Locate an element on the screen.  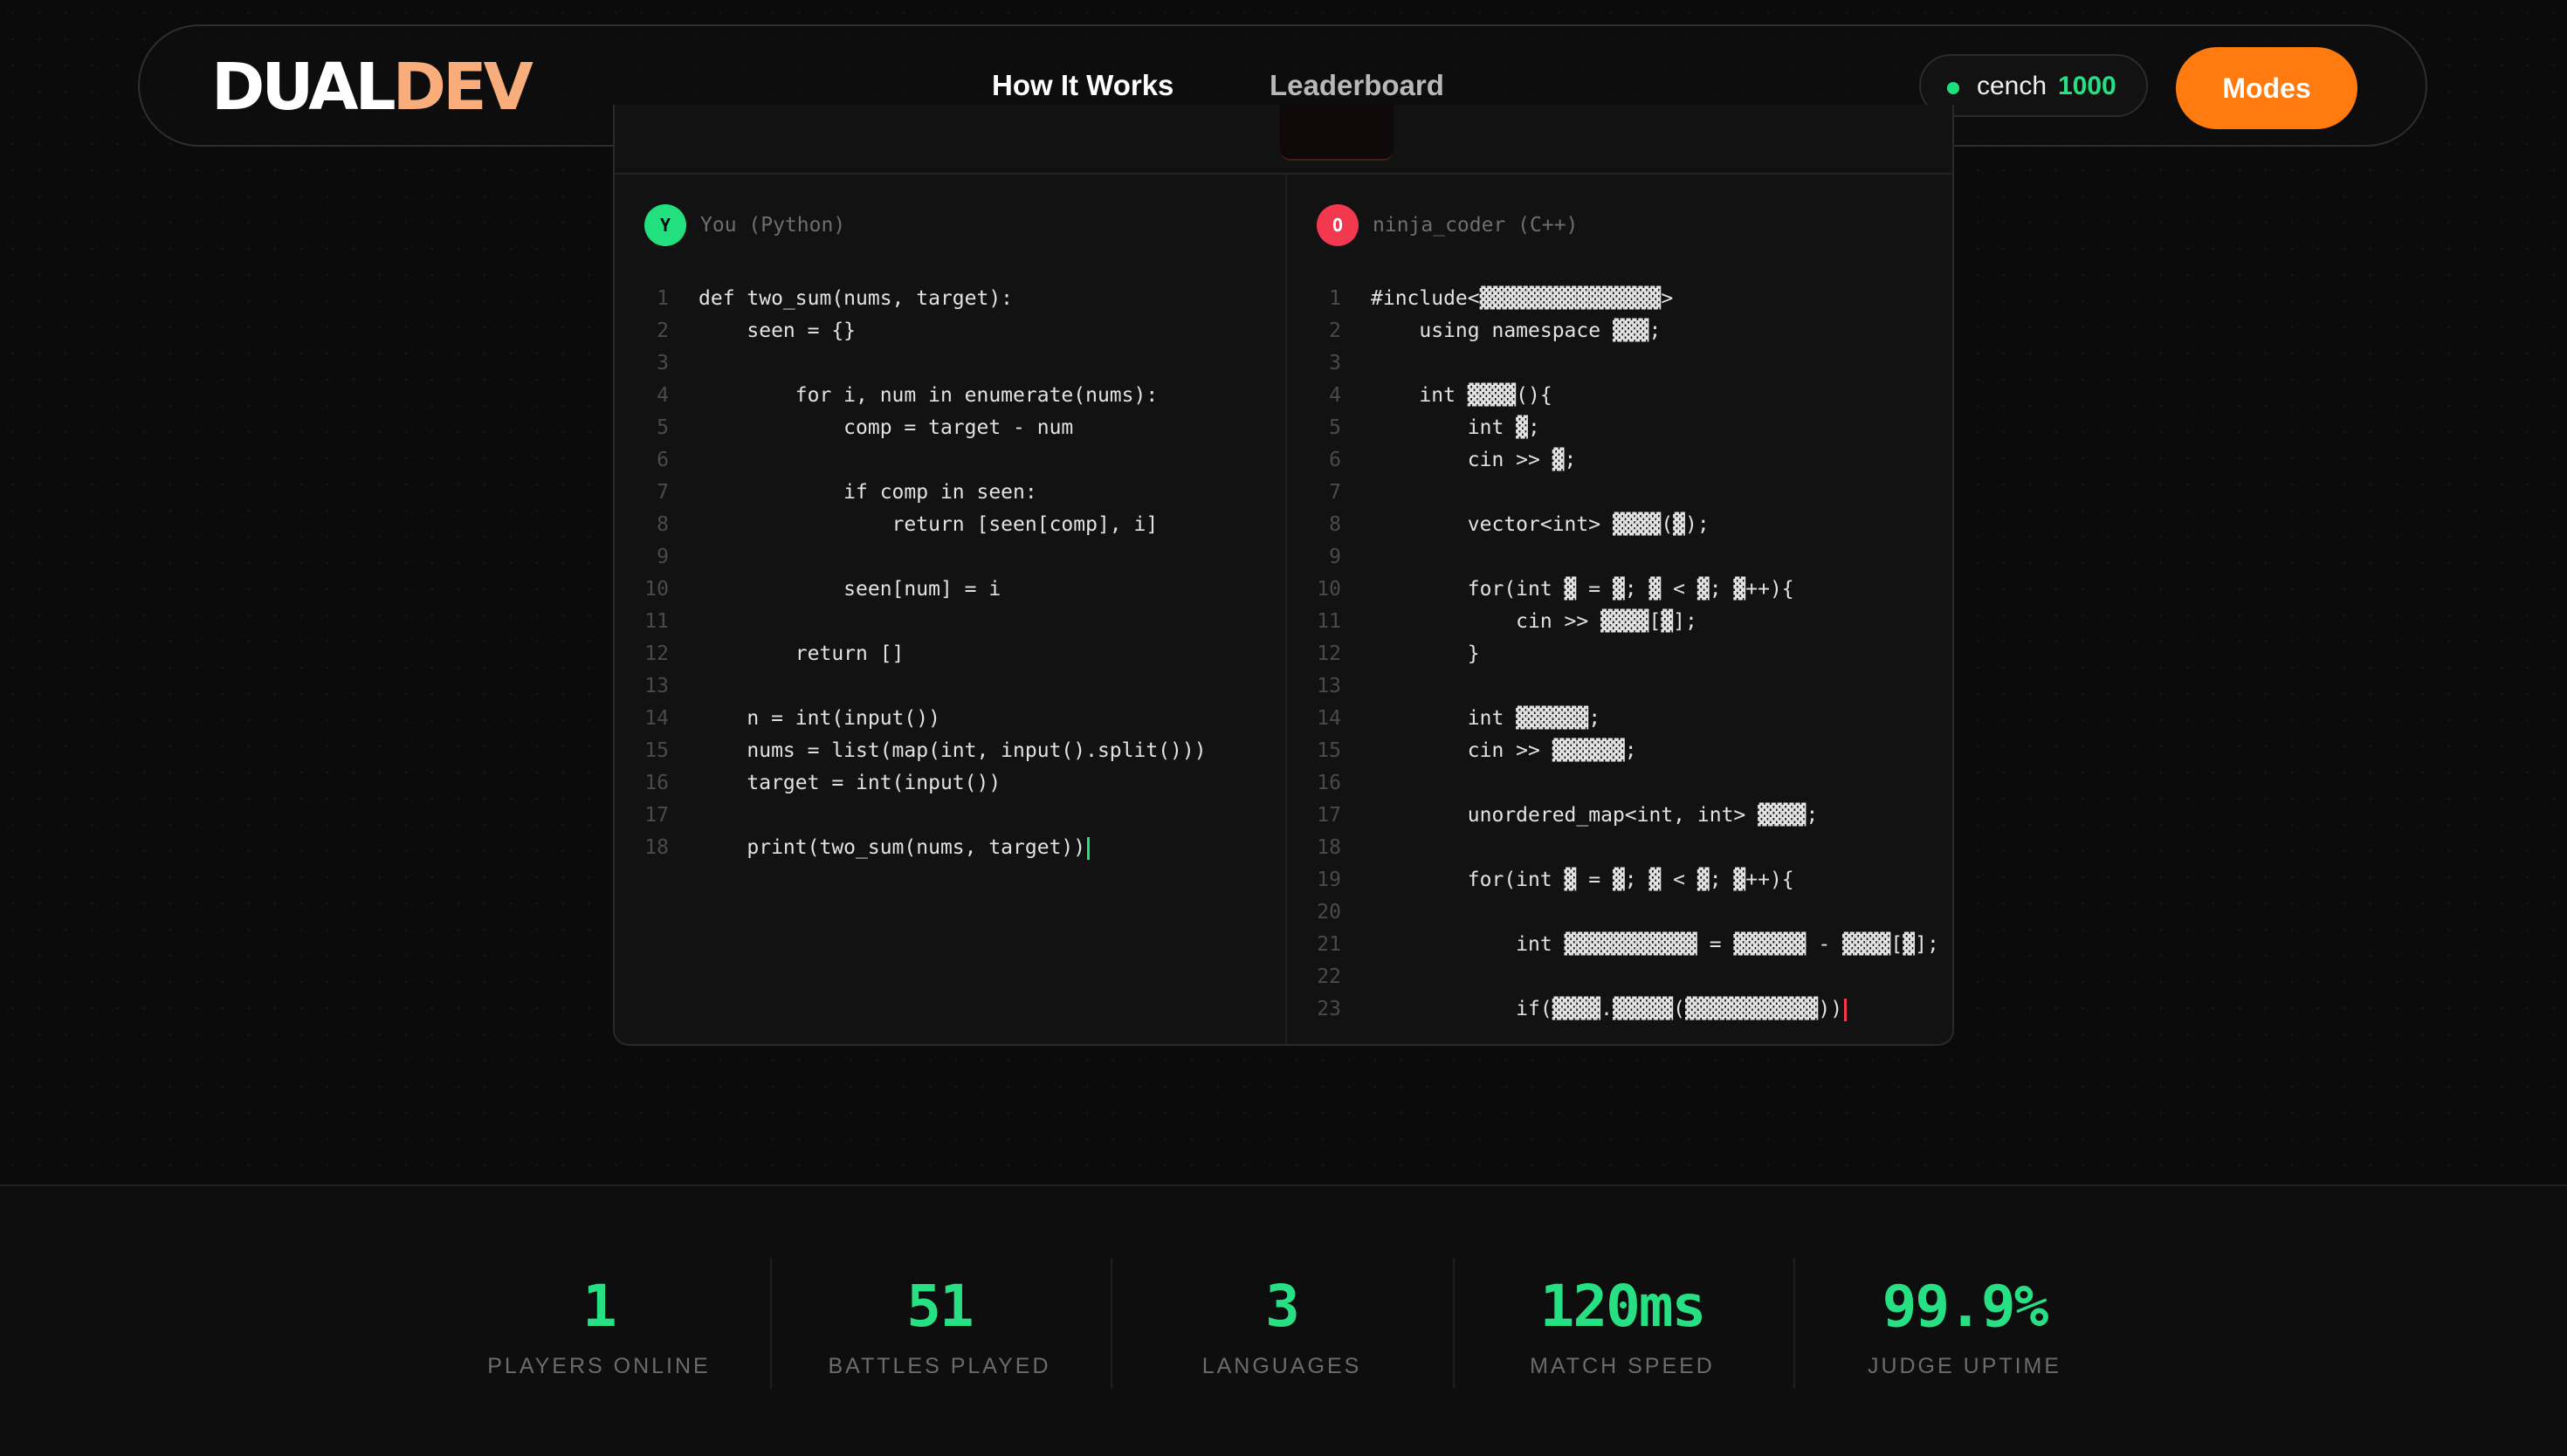
line-content: if comp in seen: is located at coordinates (868, 493).